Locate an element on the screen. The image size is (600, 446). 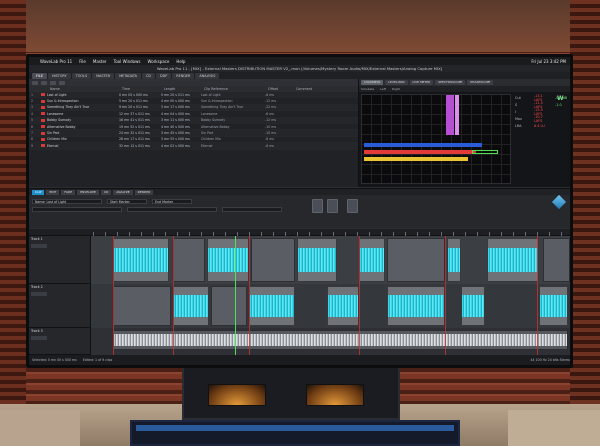
track-3-lane is located at coordinates (330, 341).